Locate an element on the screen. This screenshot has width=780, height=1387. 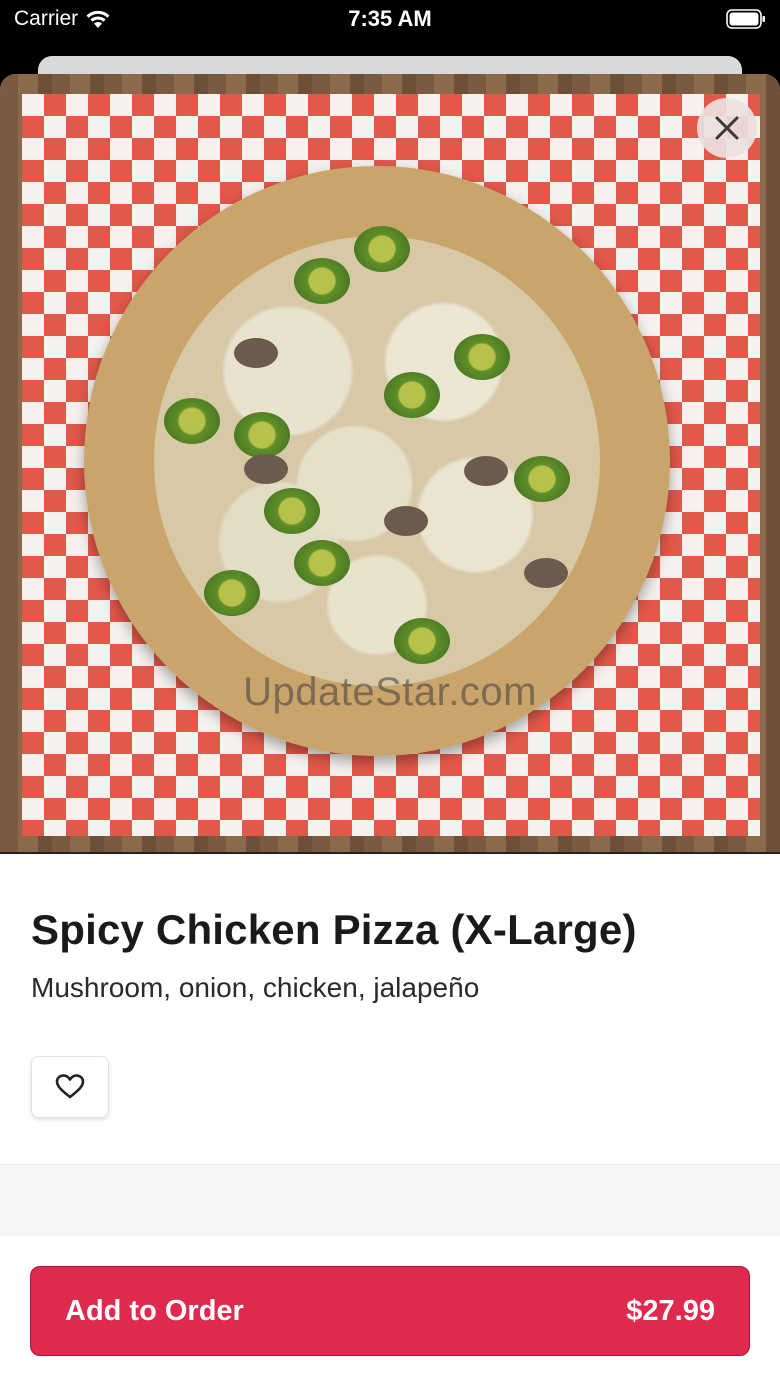
section-divider is located at coordinates (390, 1200).